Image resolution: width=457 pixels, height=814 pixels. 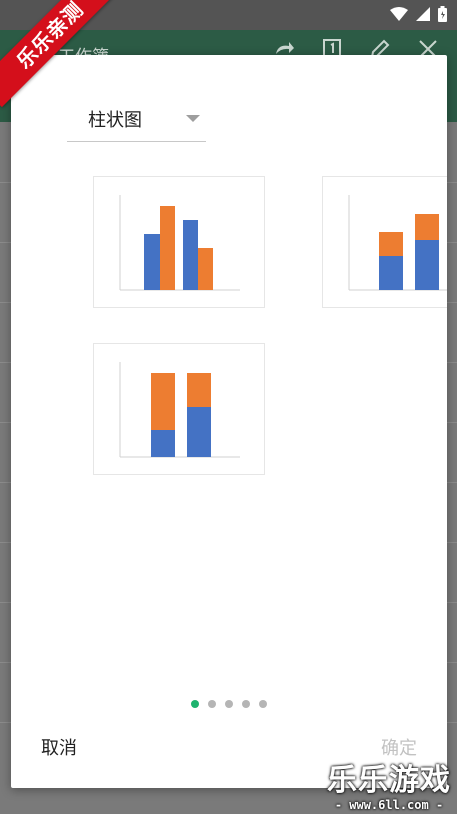 What do you see at coordinates (179, 409) in the screenshot?
I see `chart-thumb-percent-stacked-column` at bounding box center [179, 409].